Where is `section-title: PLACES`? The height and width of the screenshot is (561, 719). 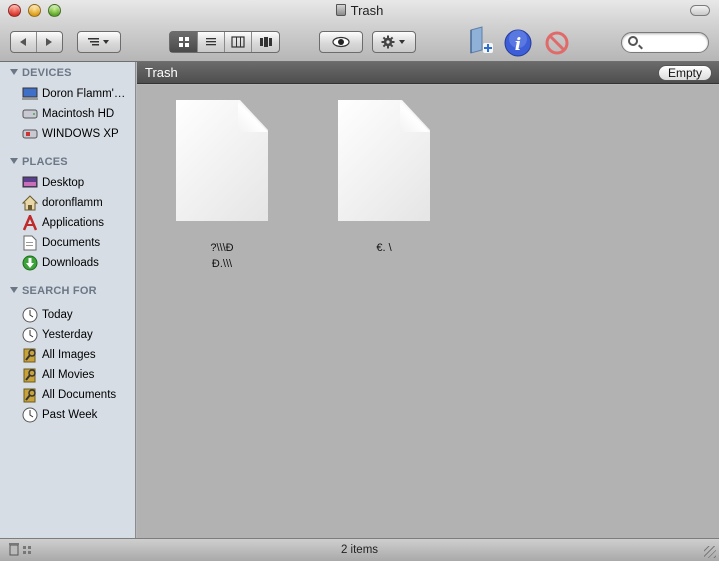 section-title: PLACES is located at coordinates (45, 162).